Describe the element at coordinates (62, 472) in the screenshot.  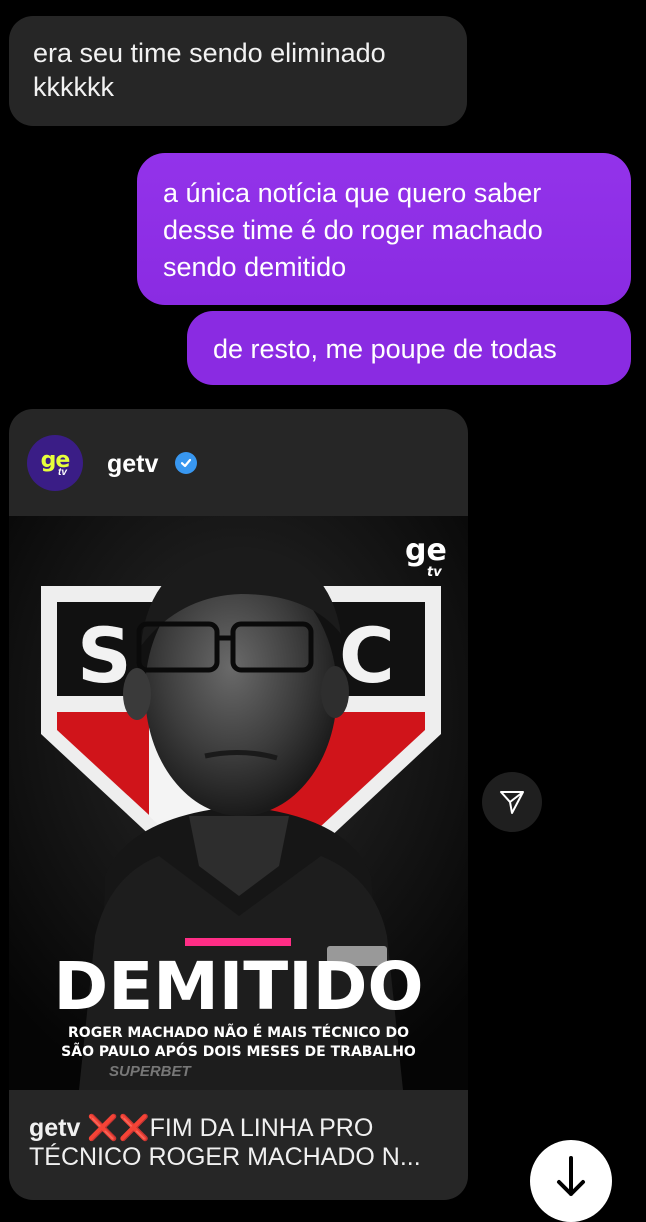
I see `avatar-logo-tv: tv` at that location.